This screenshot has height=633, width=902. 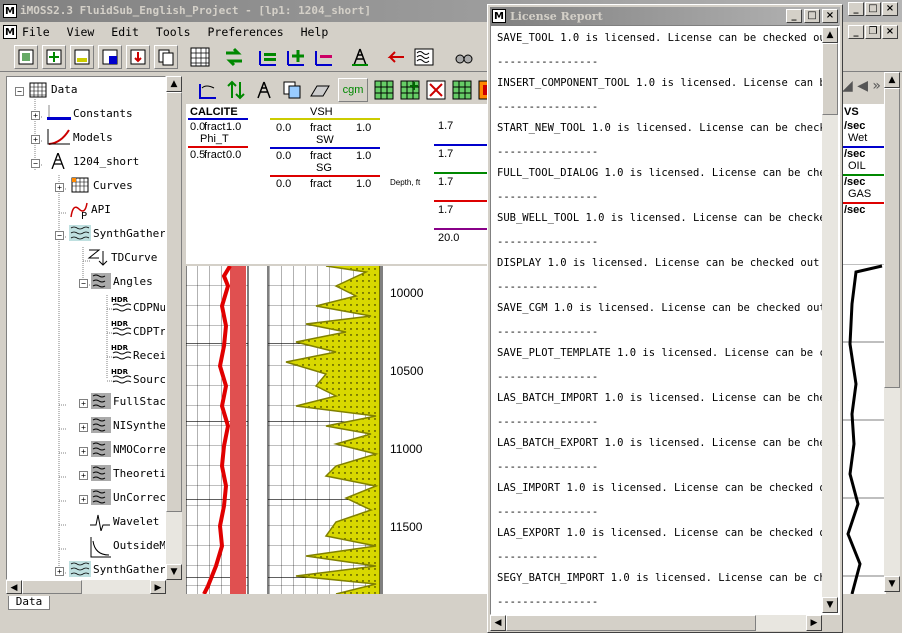 I want to click on log-grid-delete-icon, so click(x=436, y=90).